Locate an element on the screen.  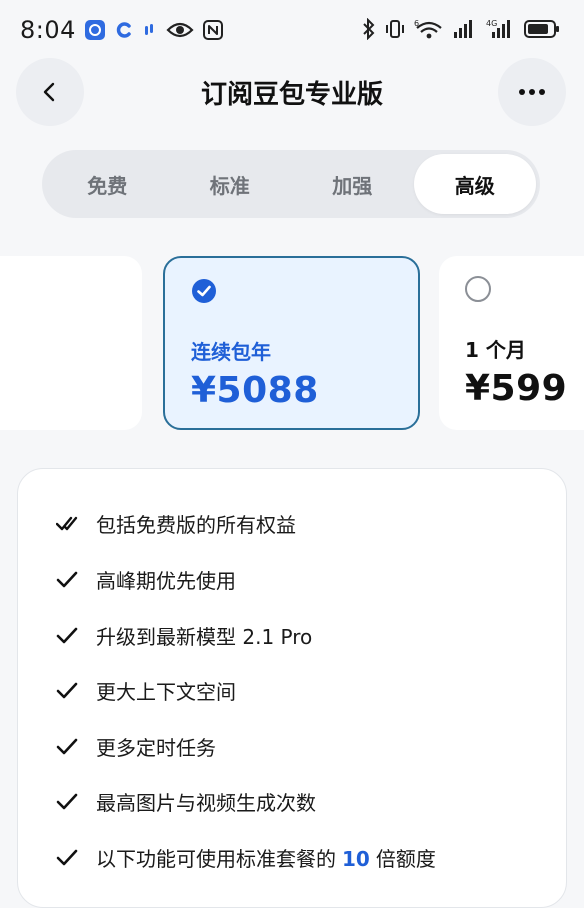
feature-text: 包括免费版的所有权益 is located at coordinates (196, 524).